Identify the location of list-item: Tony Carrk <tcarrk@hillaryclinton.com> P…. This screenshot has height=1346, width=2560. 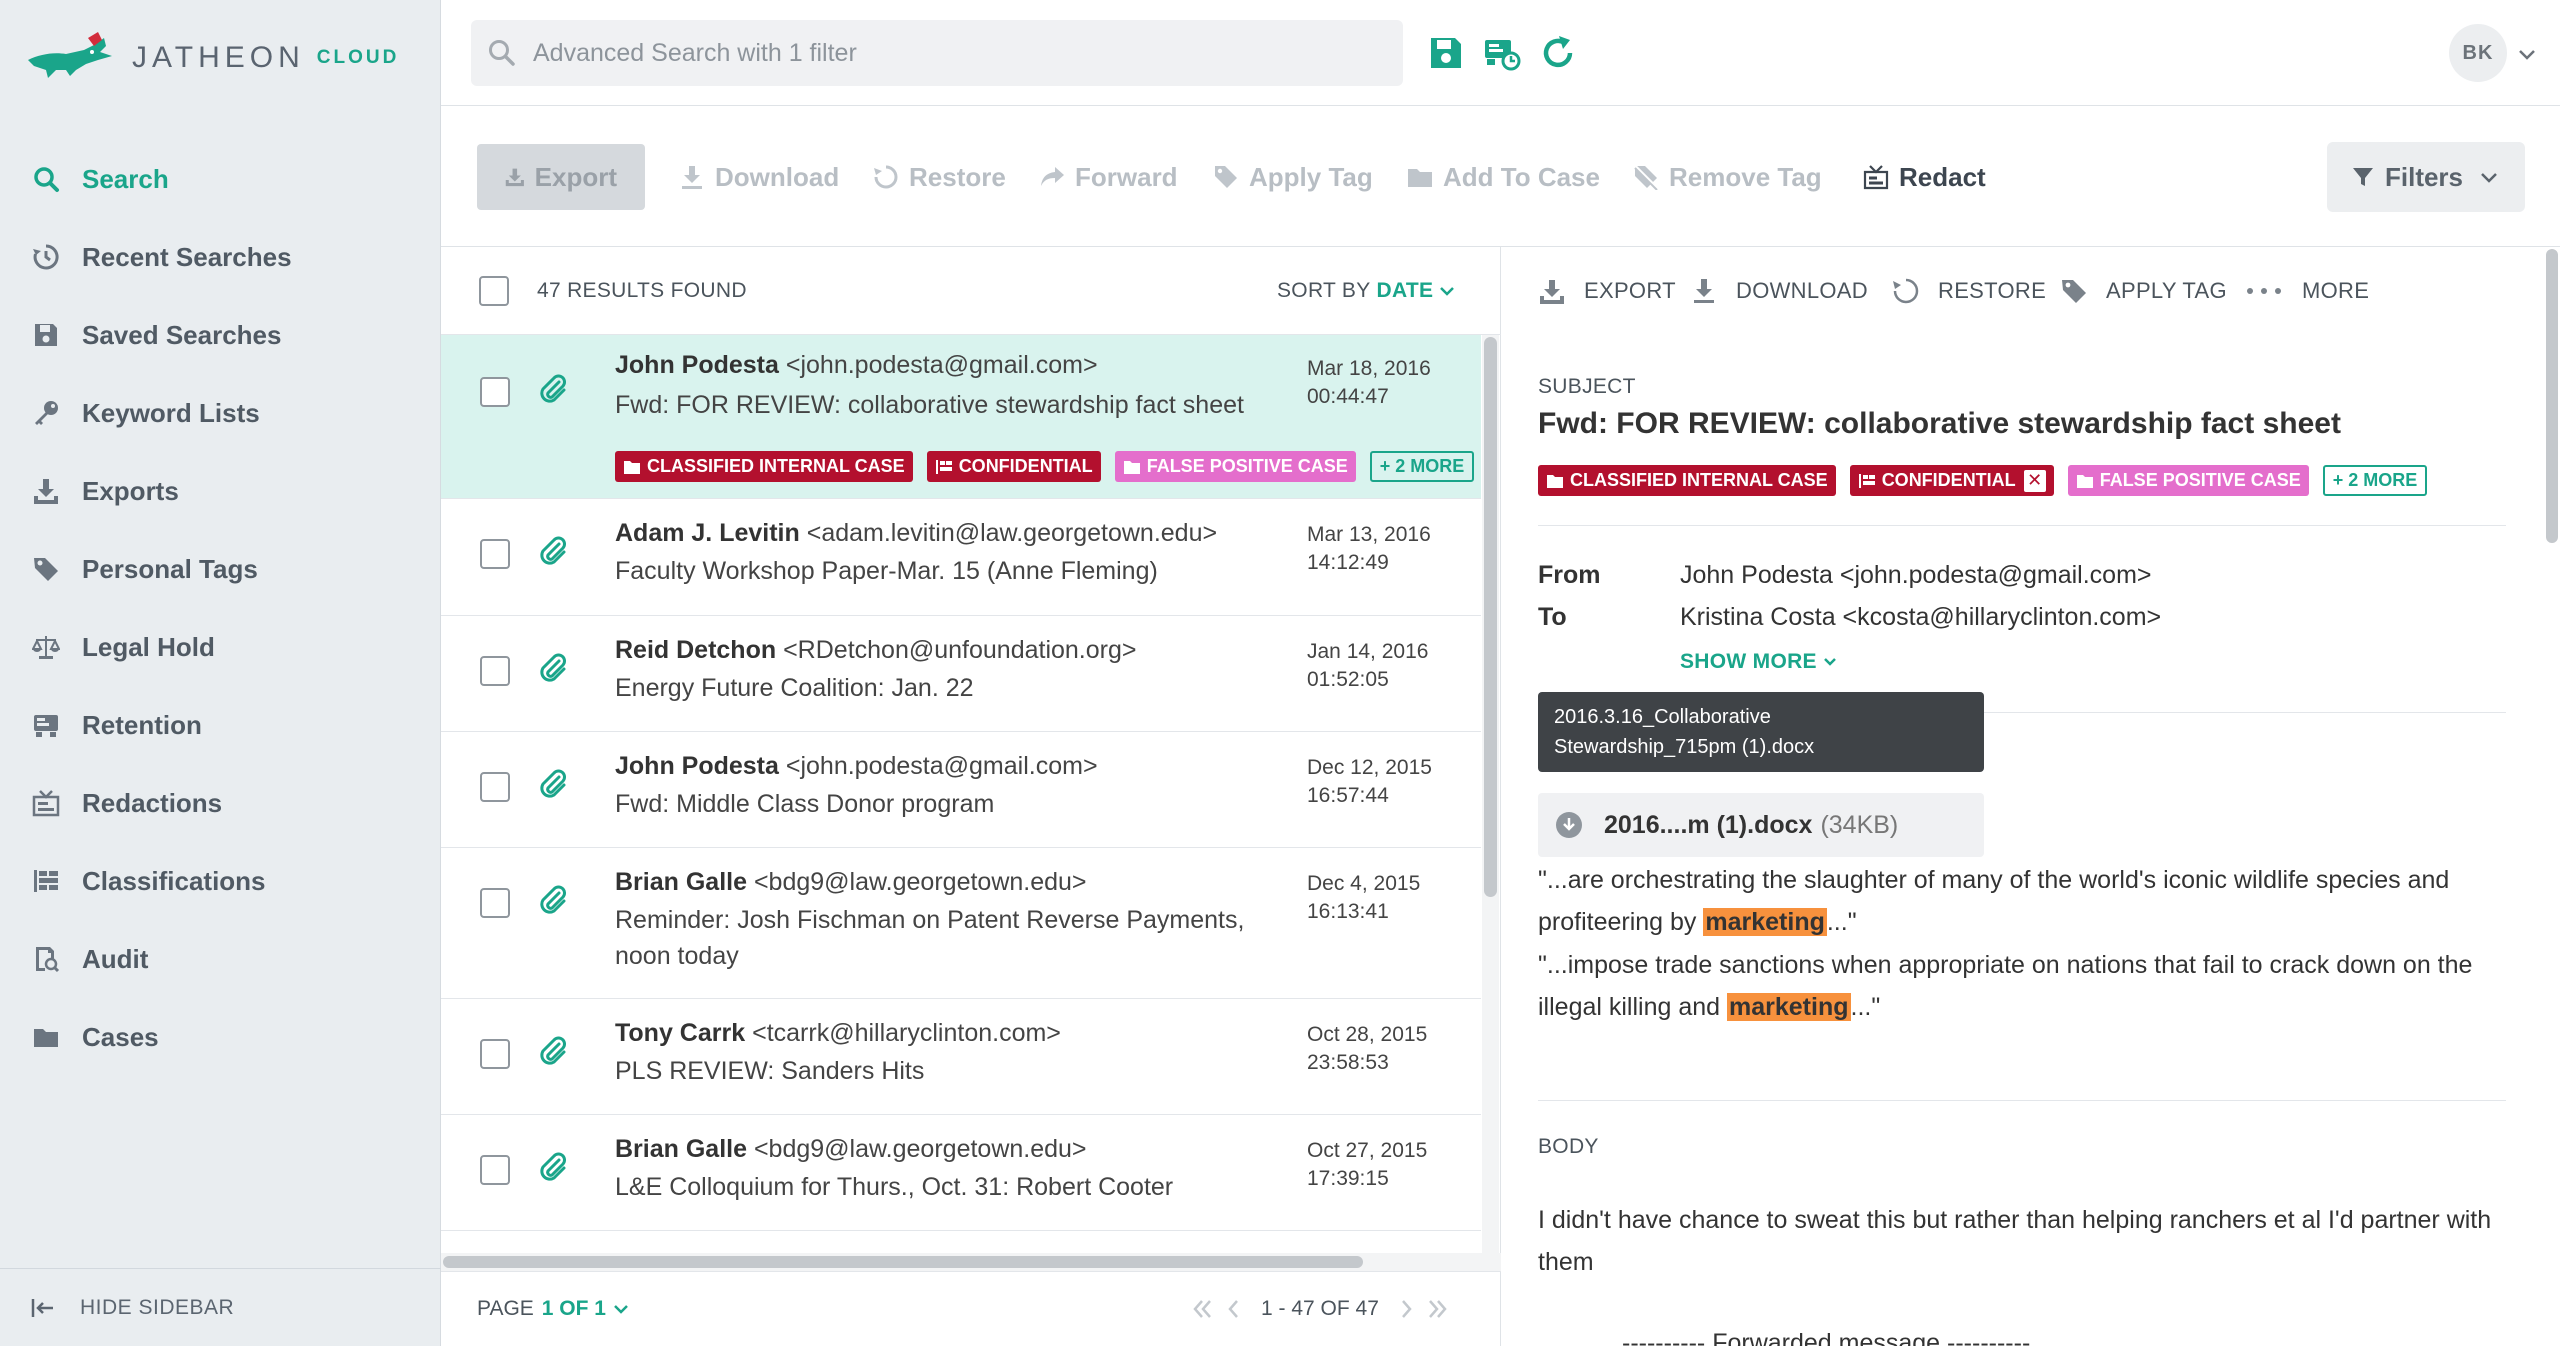
(961, 1057).